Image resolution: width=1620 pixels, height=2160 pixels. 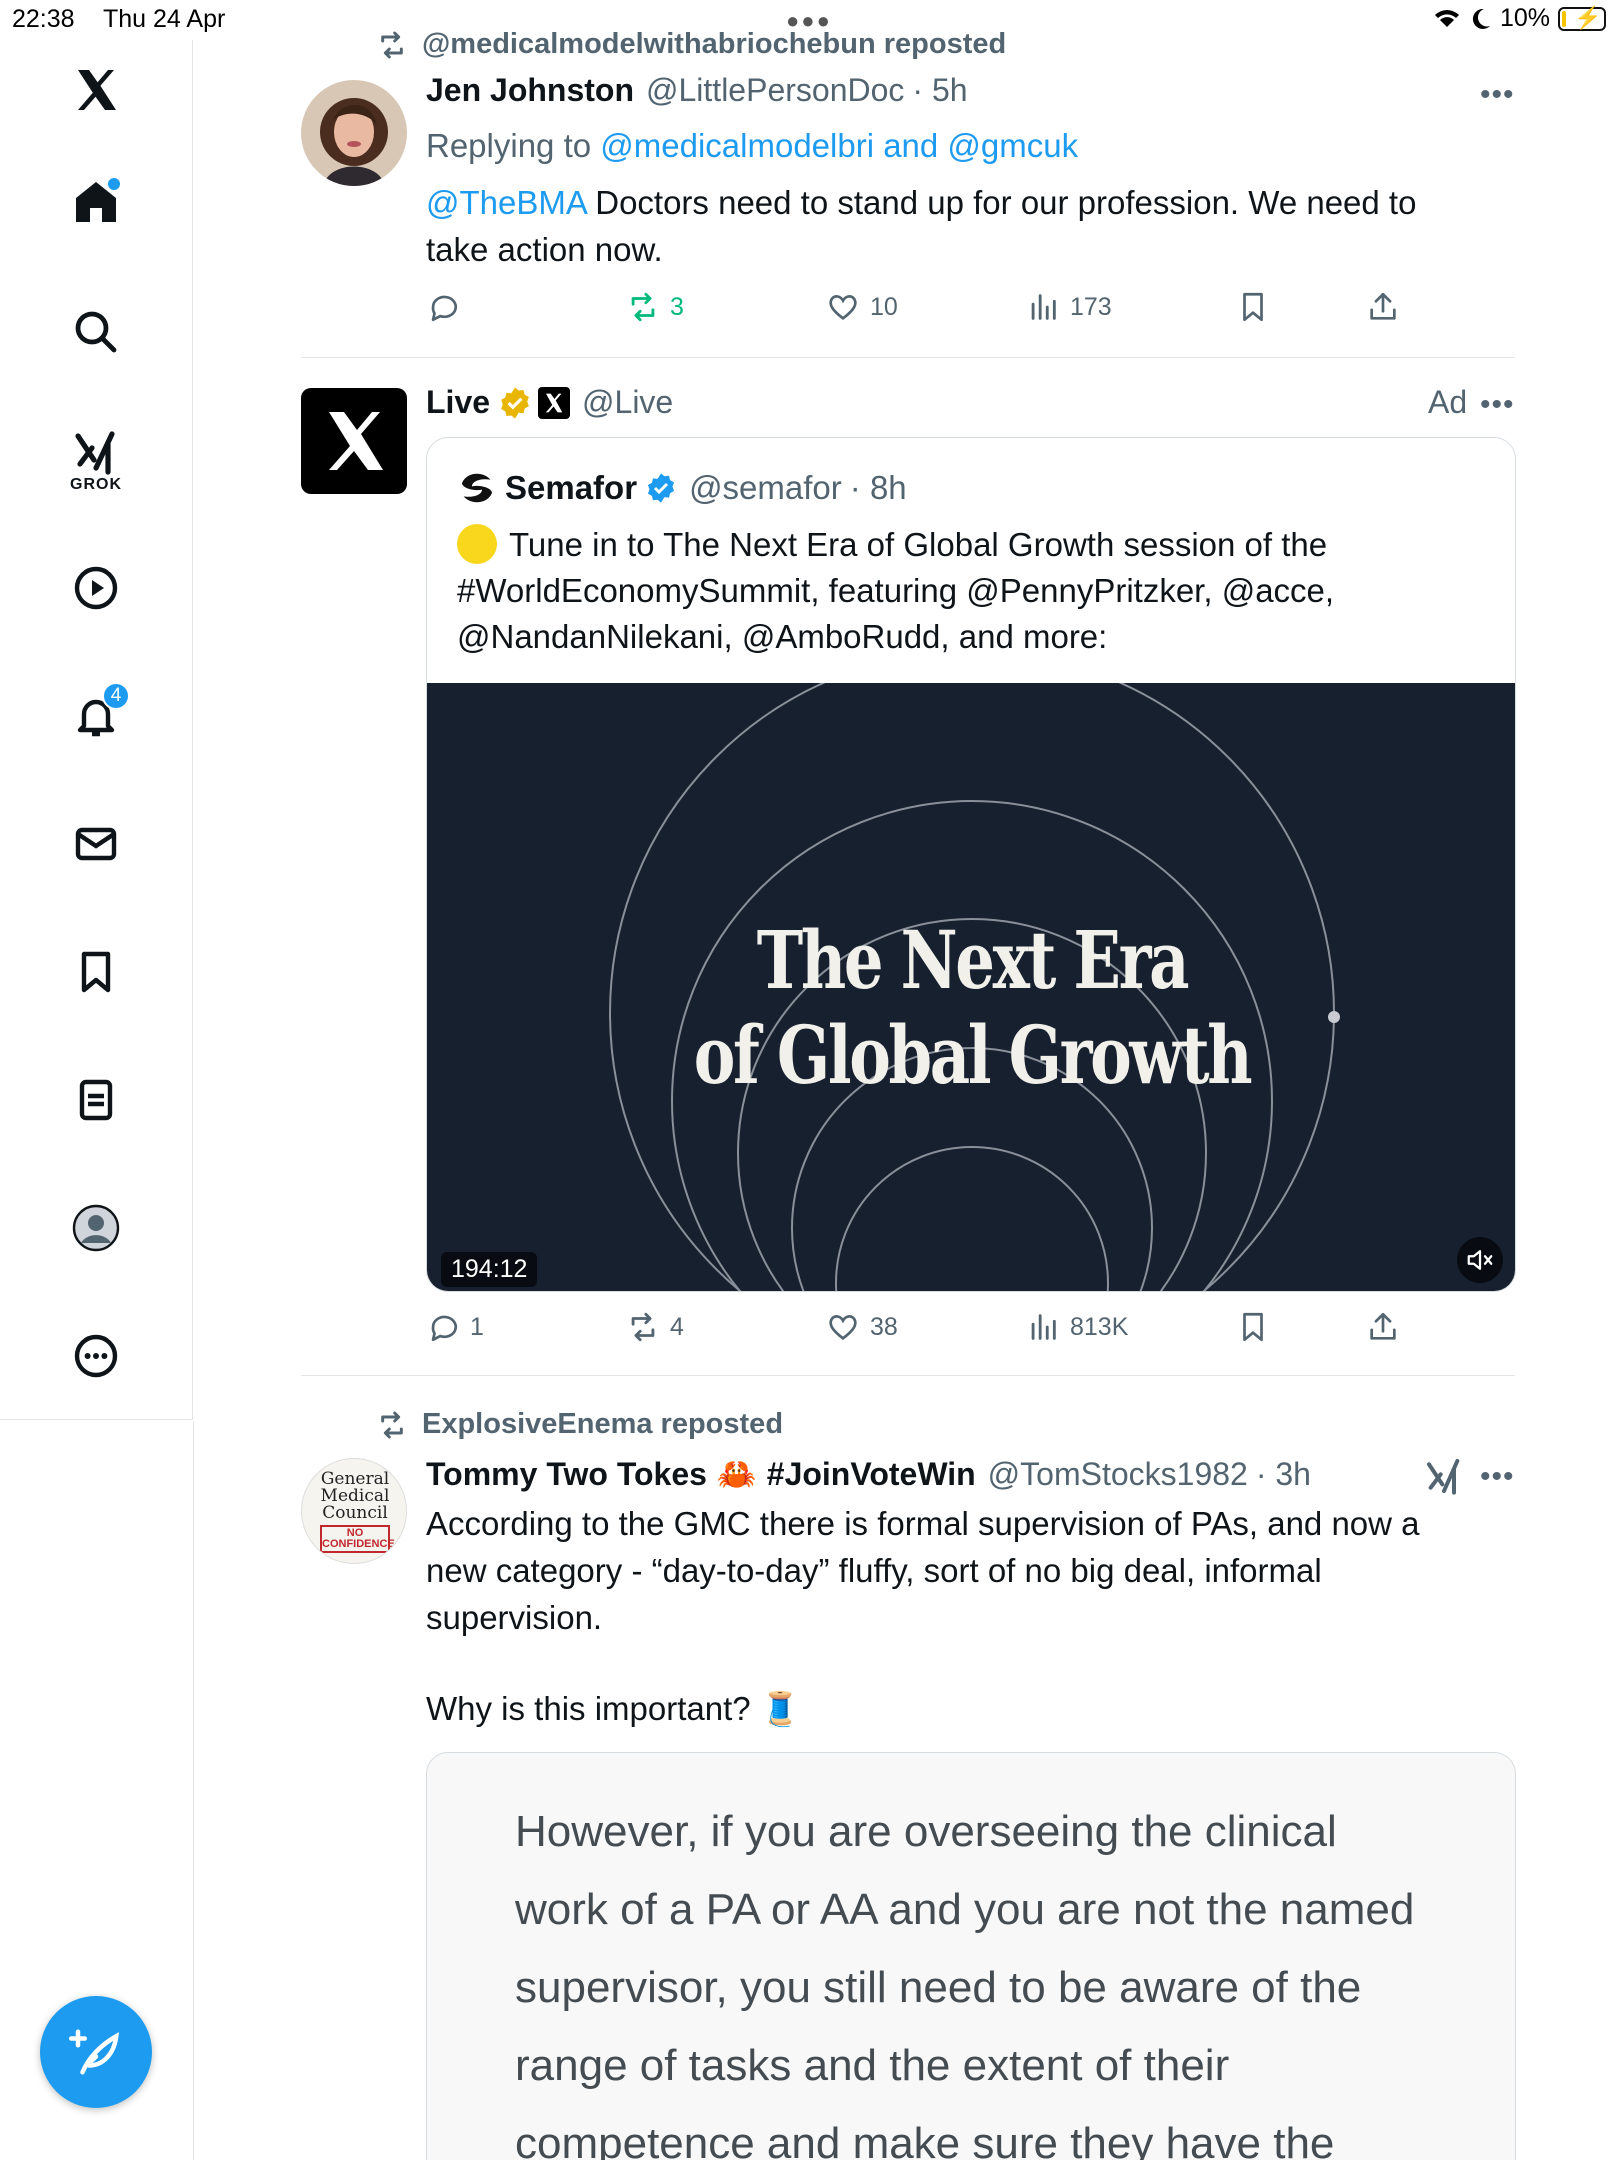 What do you see at coordinates (96, 1228) in the screenshot?
I see `profile-icon` at bounding box center [96, 1228].